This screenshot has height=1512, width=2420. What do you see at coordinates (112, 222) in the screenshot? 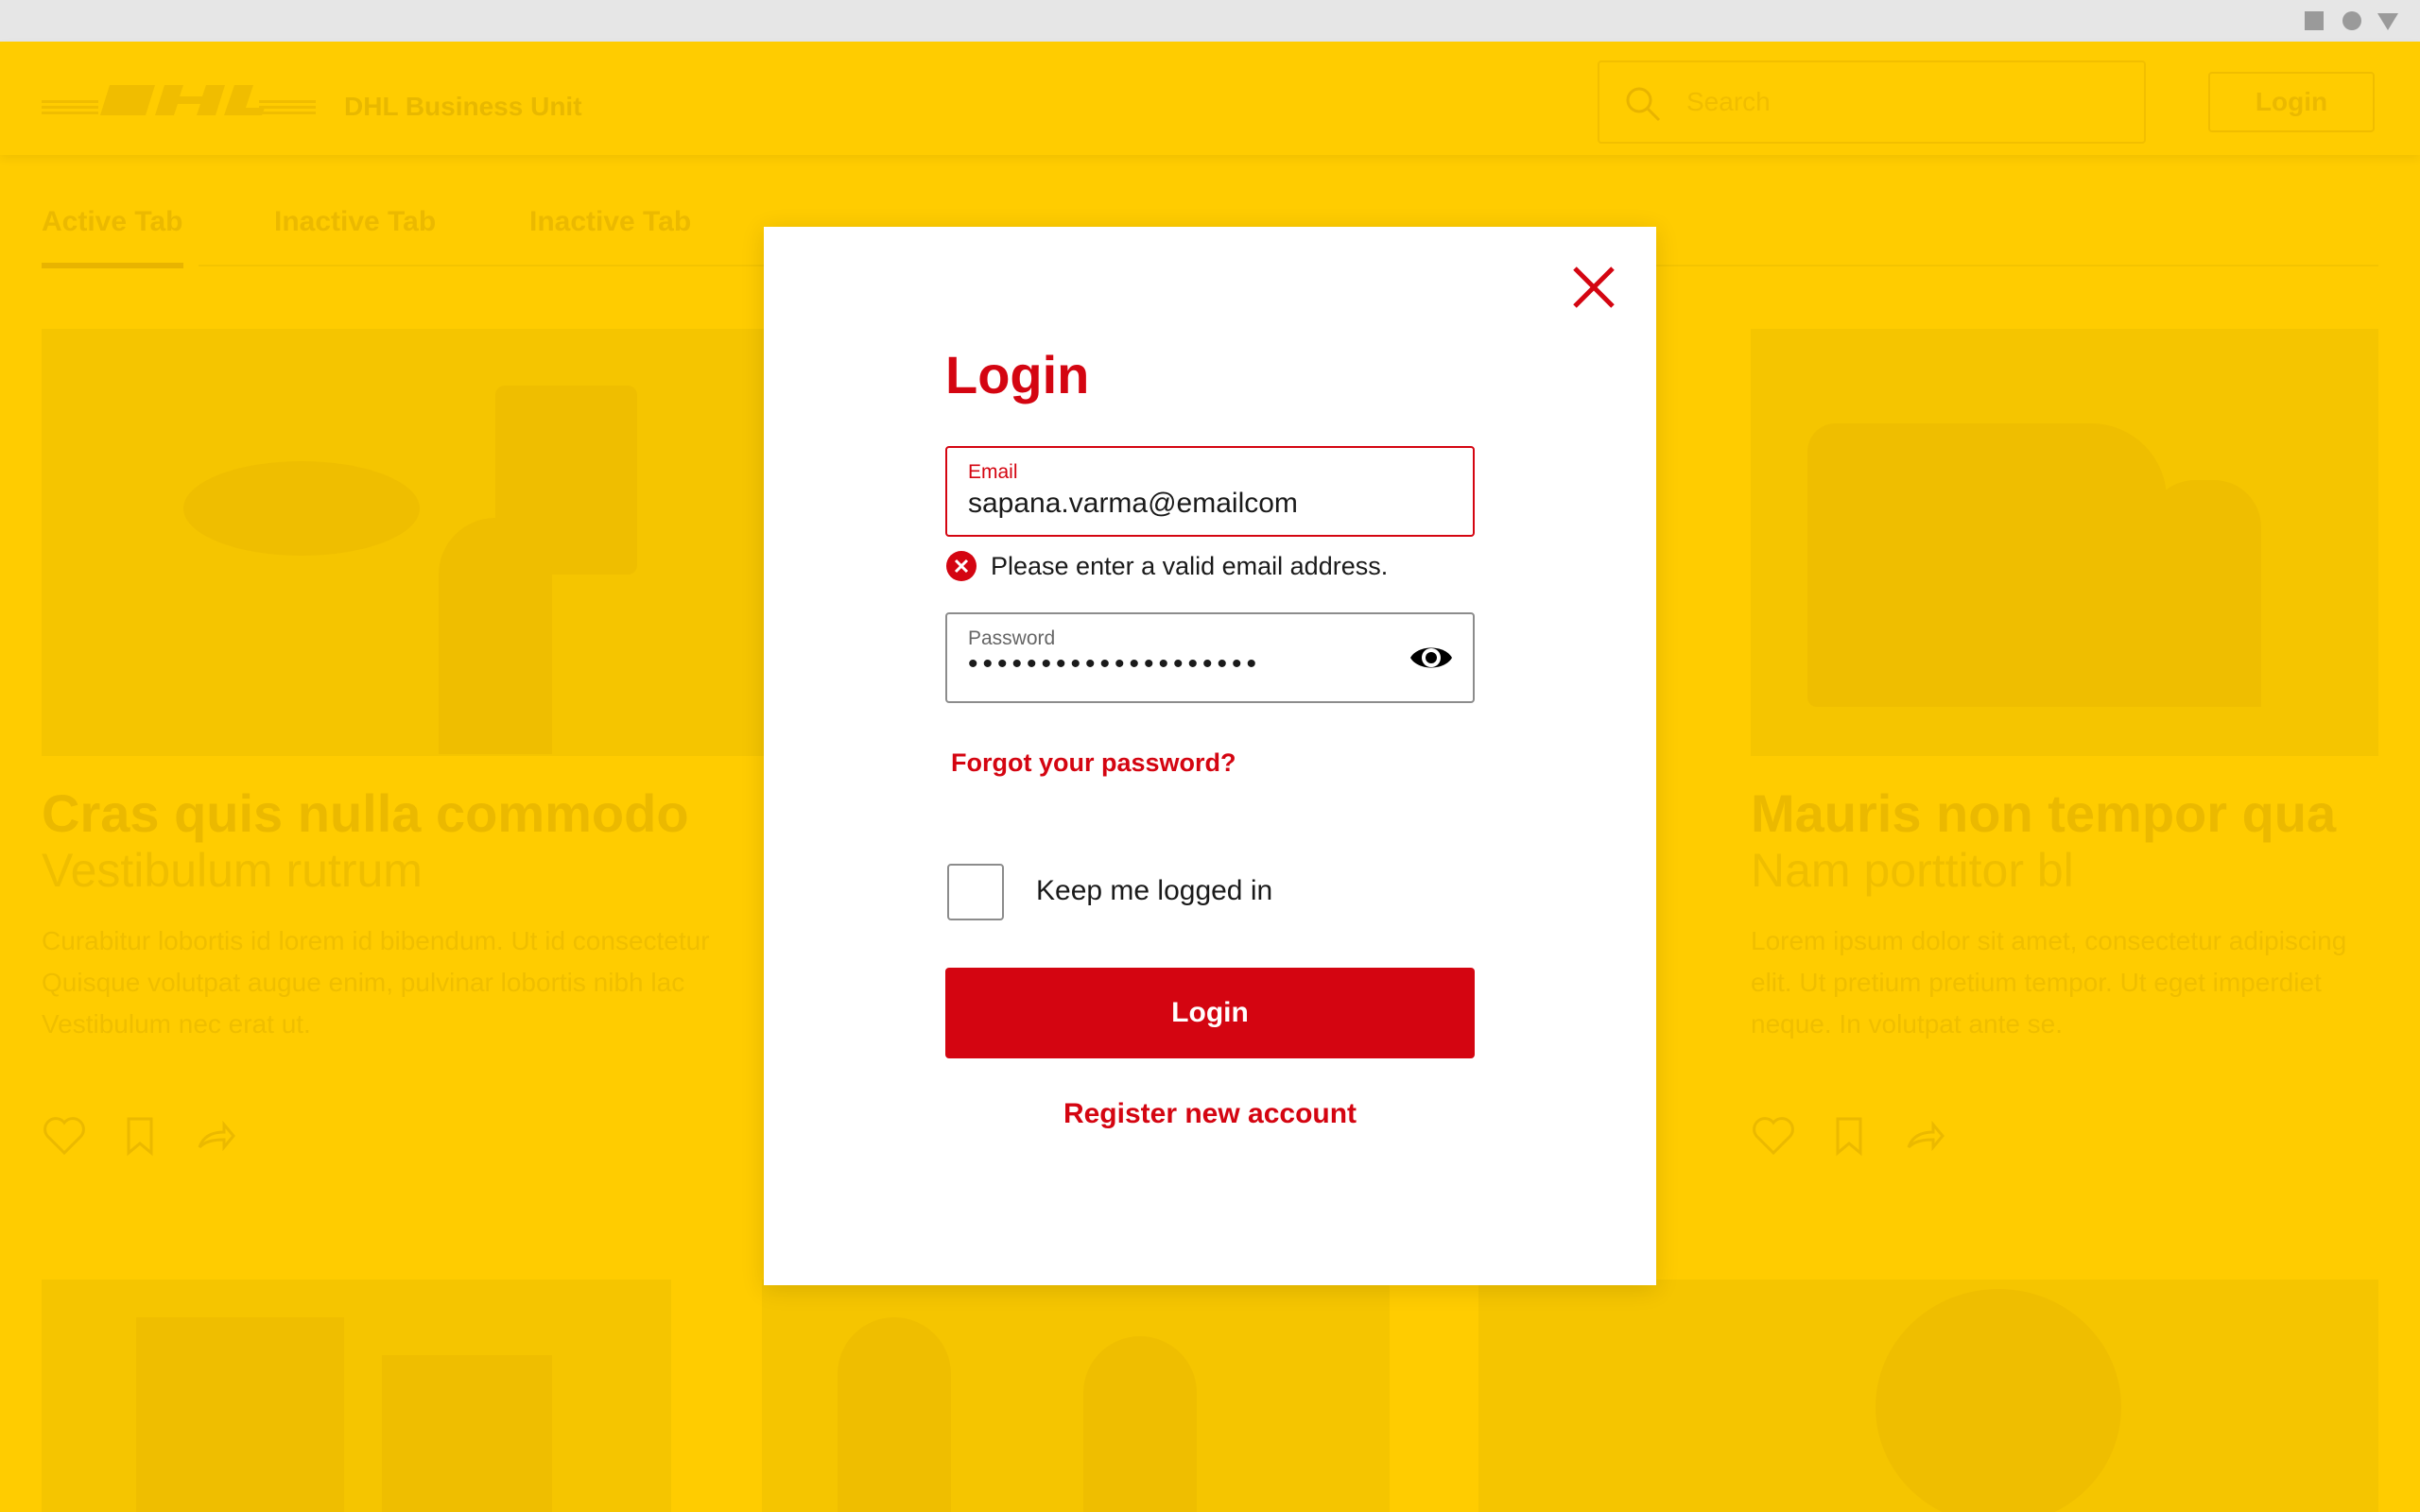
I see `tab-active: Active Tab` at bounding box center [112, 222].